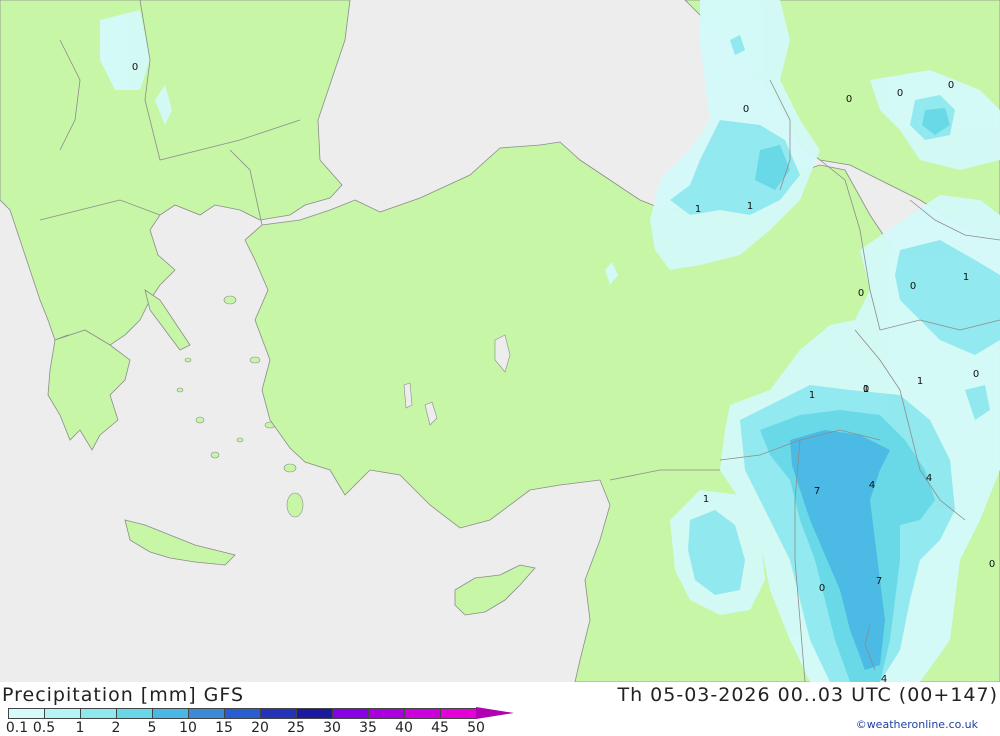 Image resolution: width=1000 pixels, height=736 pixels. I want to click on scale-label: 50, so click(476, 728).